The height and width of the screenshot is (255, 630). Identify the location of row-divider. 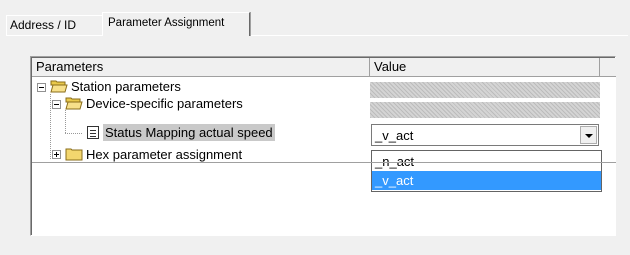
(324, 162).